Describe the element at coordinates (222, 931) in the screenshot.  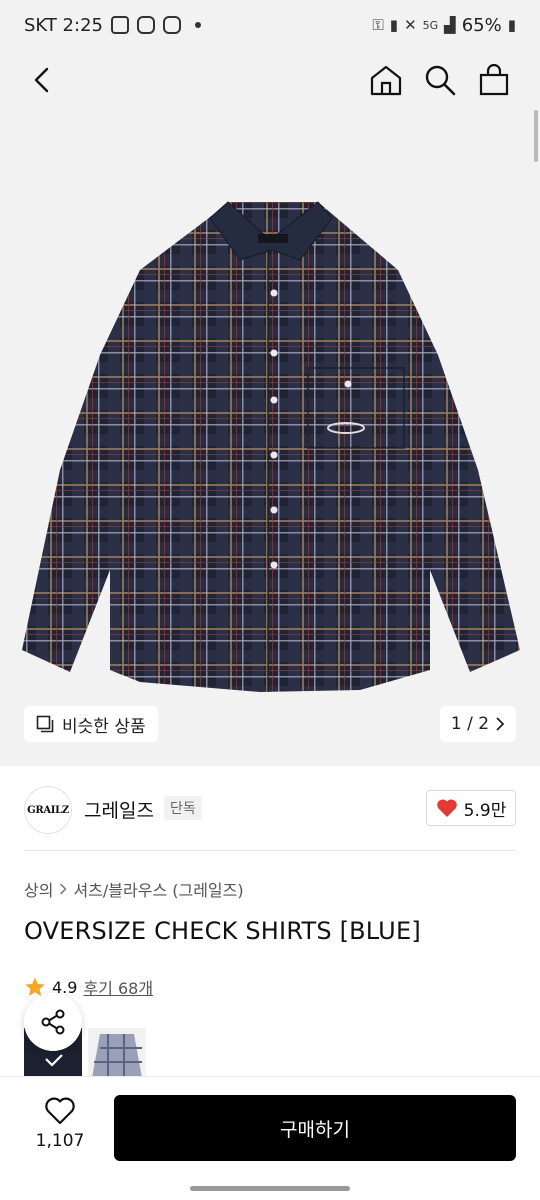
I see `product-title: OVERSIZE CHECK SHIRTS [BLUE]` at that location.